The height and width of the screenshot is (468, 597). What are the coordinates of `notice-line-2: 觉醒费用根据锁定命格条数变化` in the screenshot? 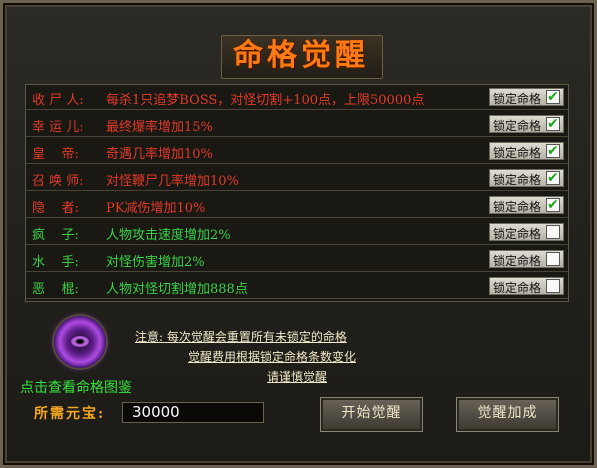 It's located at (272, 357).